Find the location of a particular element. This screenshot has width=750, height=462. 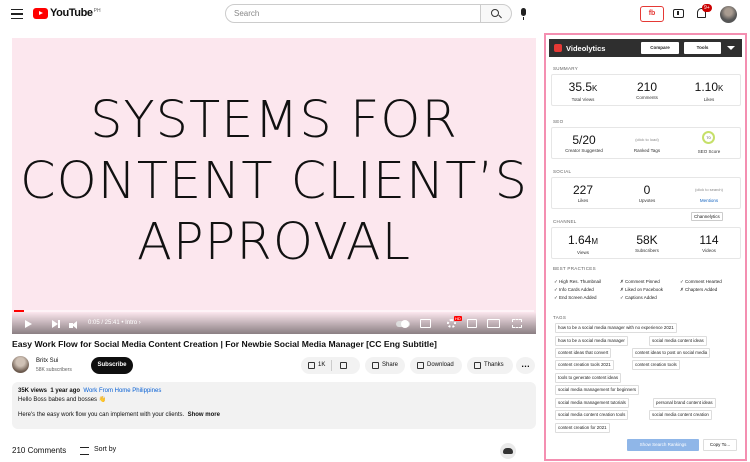

compare-button: Compare is located at coordinates (660, 48).